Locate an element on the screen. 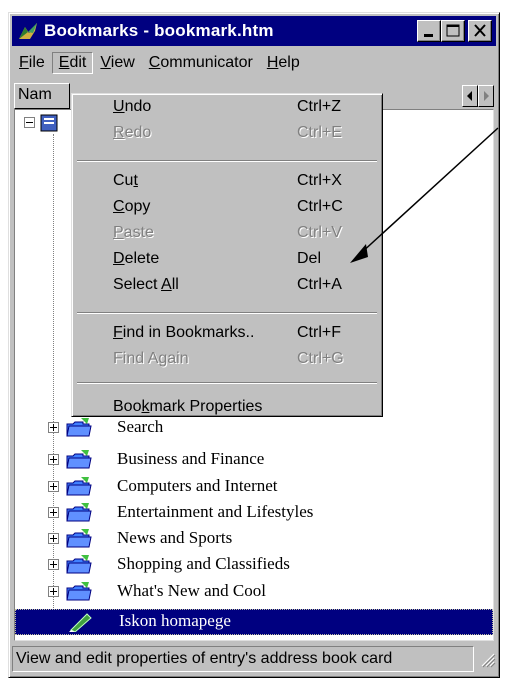 The width and height of the screenshot is (505, 682). selected-bookmark-label: Iskon homapege is located at coordinates (175, 620).